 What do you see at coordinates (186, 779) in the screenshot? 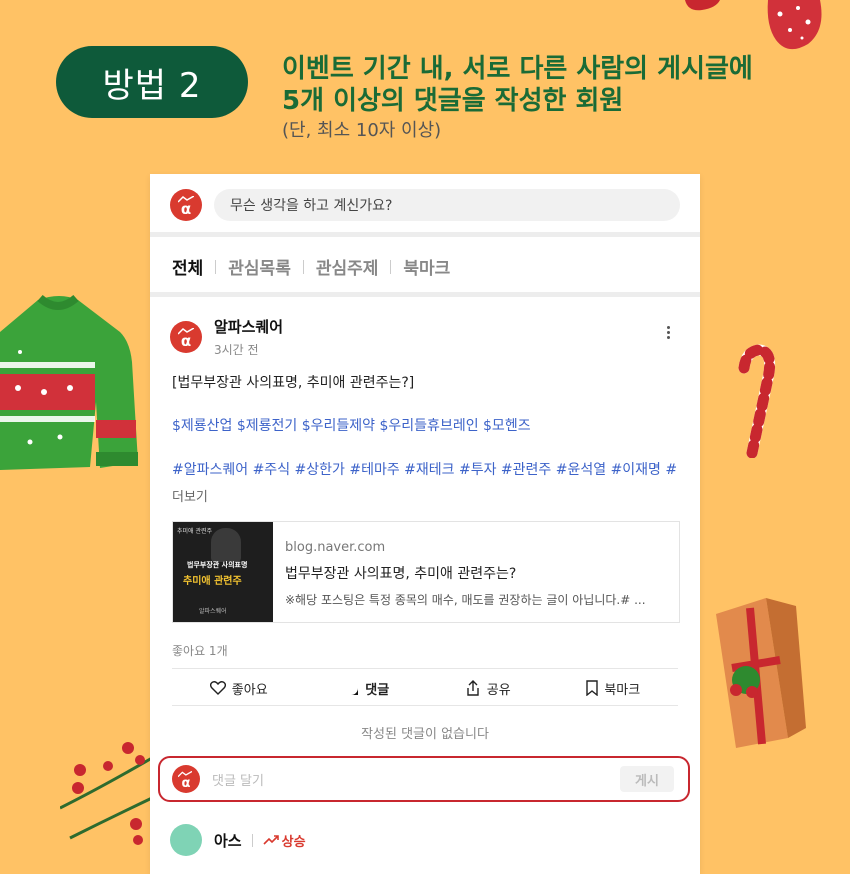
I see `commenter-avatar: α` at bounding box center [186, 779].